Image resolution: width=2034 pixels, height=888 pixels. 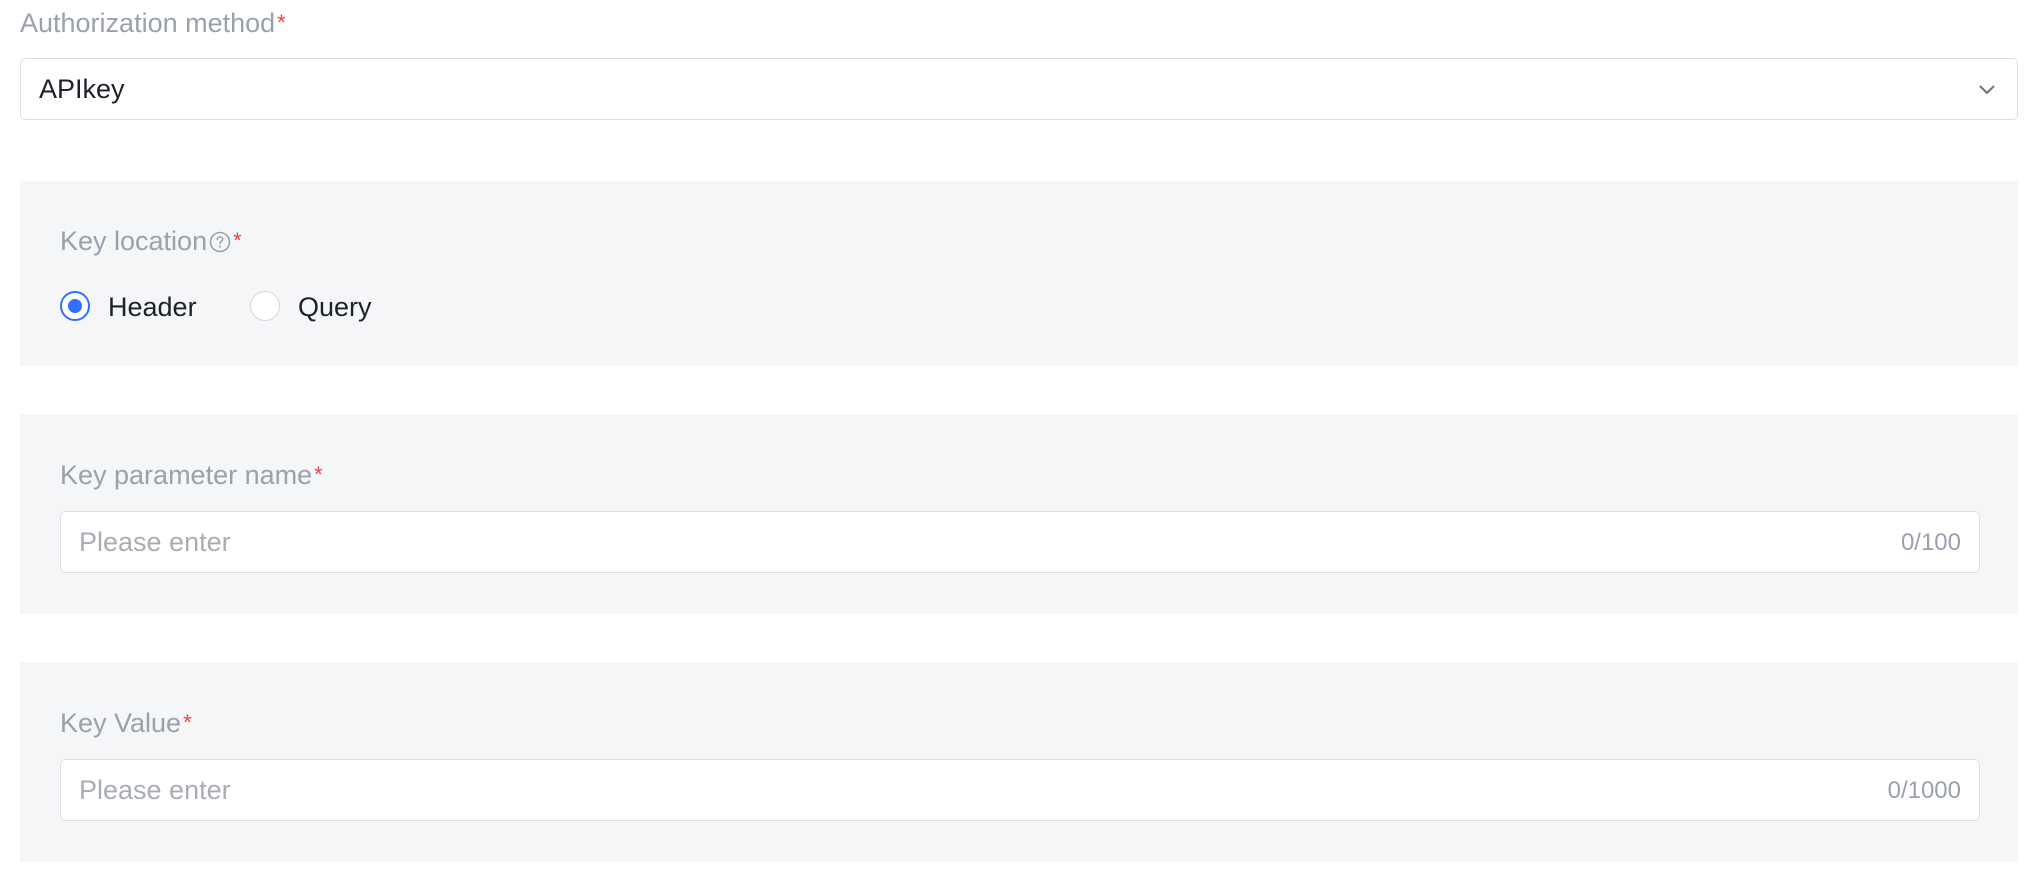 I want to click on key-location-label: Key location *, so click(x=151, y=241).